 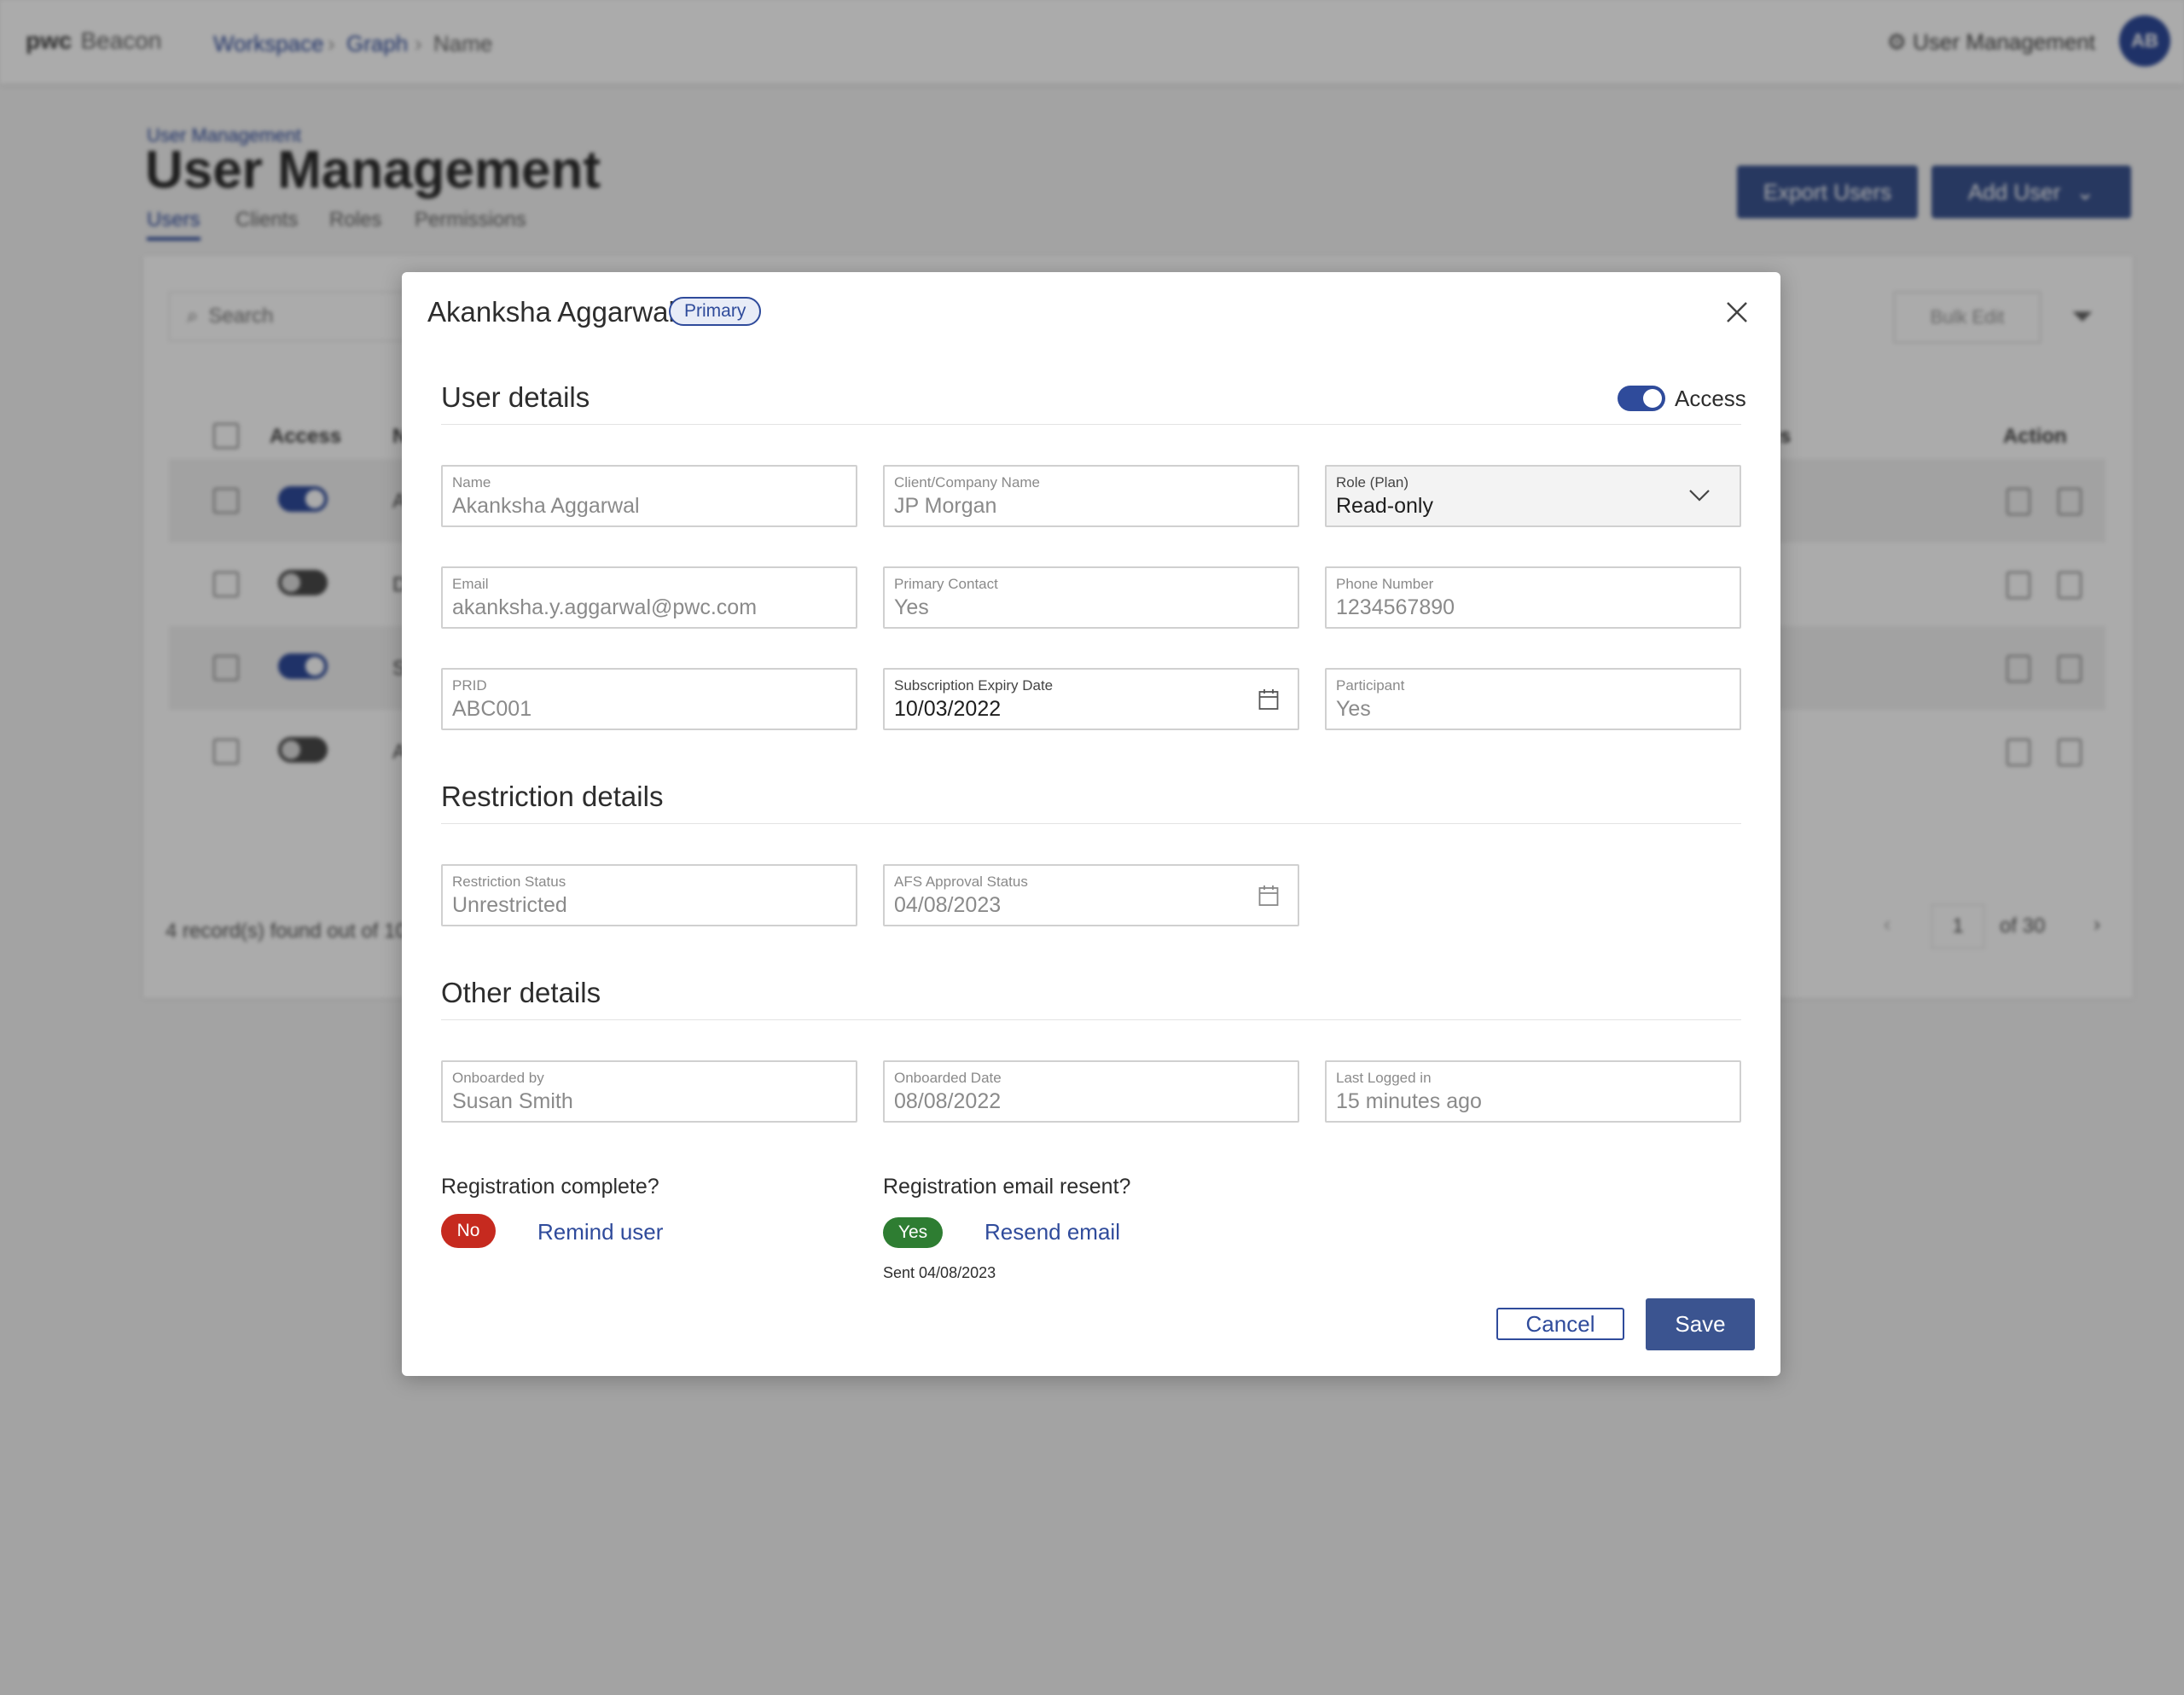 What do you see at coordinates (1091, 597) in the screenshot?
I see `primary-contact-field: Primary Contact Yes` at bounding box center [1091, 597].